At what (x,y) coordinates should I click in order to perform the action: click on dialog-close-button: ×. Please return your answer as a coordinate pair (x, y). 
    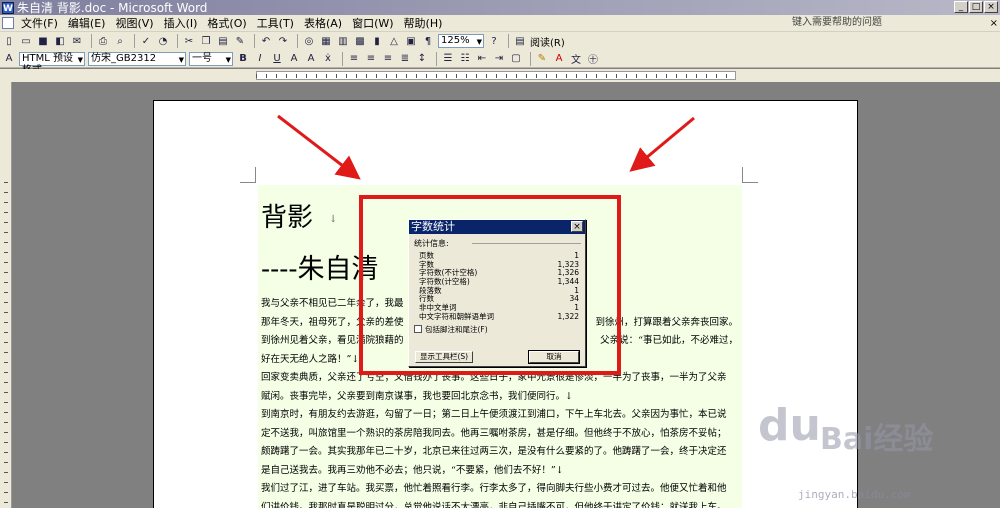
    Looking at the image, I should click on (577, 226).